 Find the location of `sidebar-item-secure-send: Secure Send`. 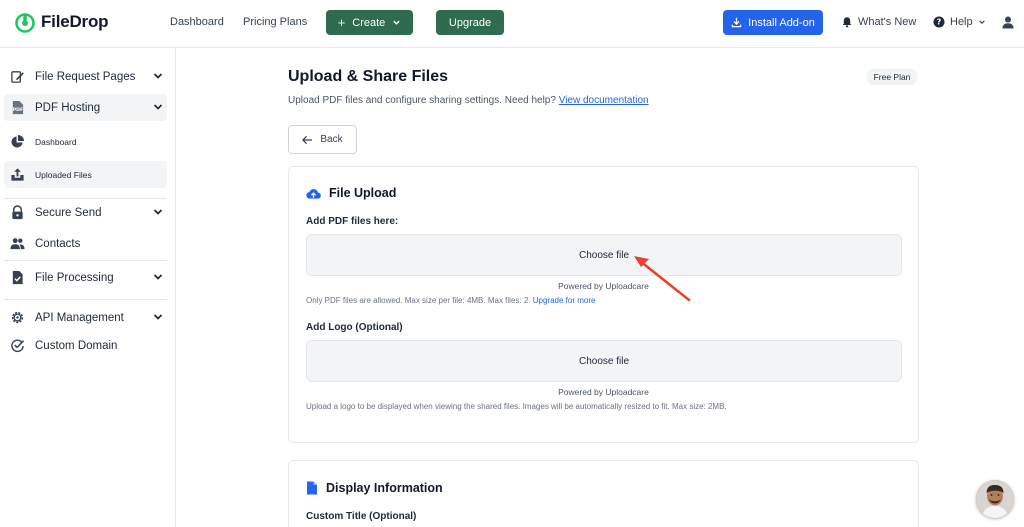

sidebar-item-secure-send: Secure Send is located at coordinates (85, 212).